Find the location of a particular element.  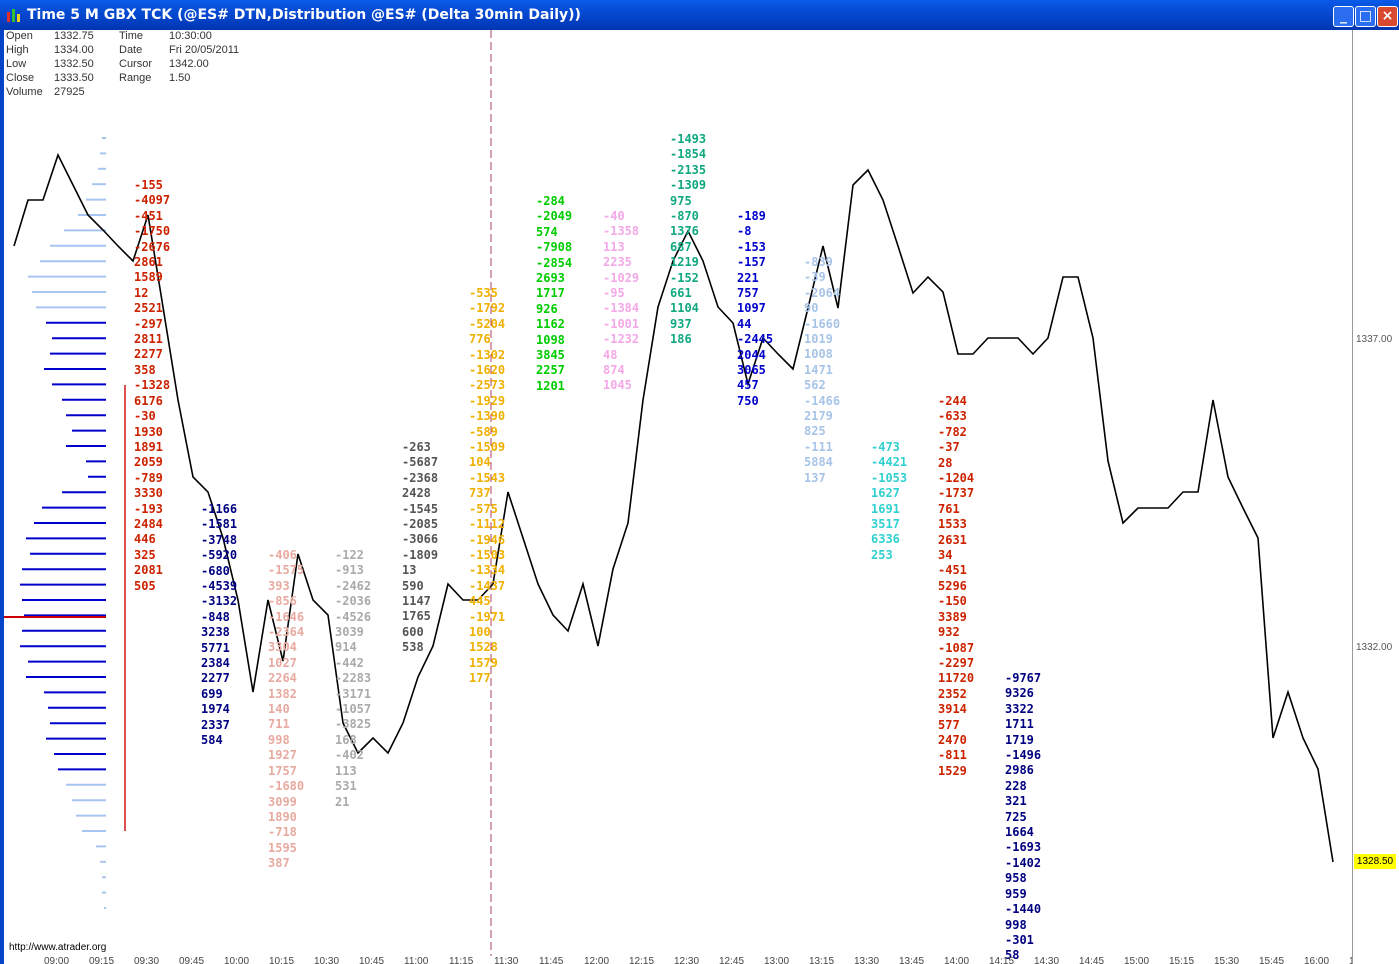

delta-value: -1204 is located at coordinates (956, 478).